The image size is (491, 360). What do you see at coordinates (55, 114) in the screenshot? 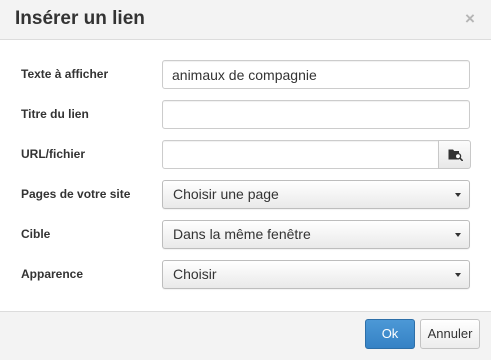
I see `link-title-label: Titre du lien` at bounding box center [55, 114].